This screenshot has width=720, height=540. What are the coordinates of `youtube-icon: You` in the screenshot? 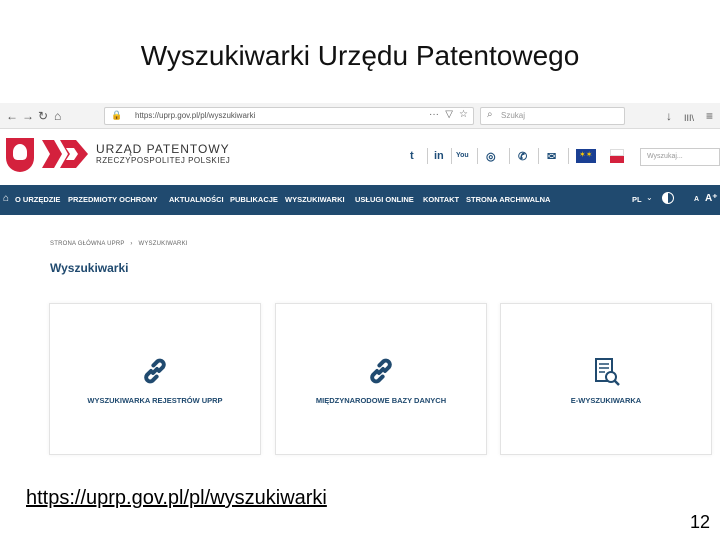 It's located at (462, 155).